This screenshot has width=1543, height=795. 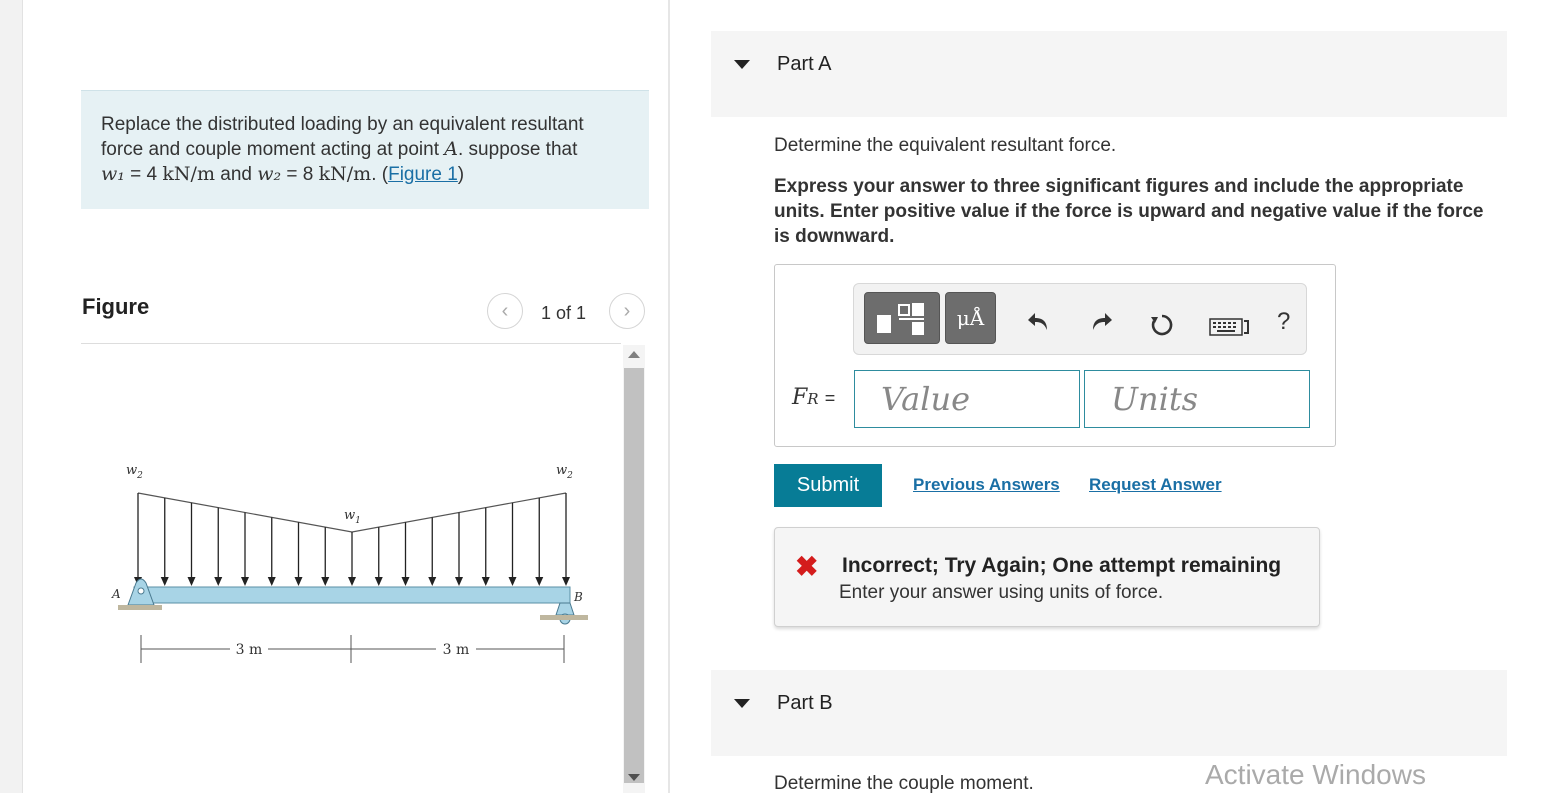 What do you see at coordinates (140, 607) in the screenshot?
I see `ground-left` at bounding box center [140, 607].